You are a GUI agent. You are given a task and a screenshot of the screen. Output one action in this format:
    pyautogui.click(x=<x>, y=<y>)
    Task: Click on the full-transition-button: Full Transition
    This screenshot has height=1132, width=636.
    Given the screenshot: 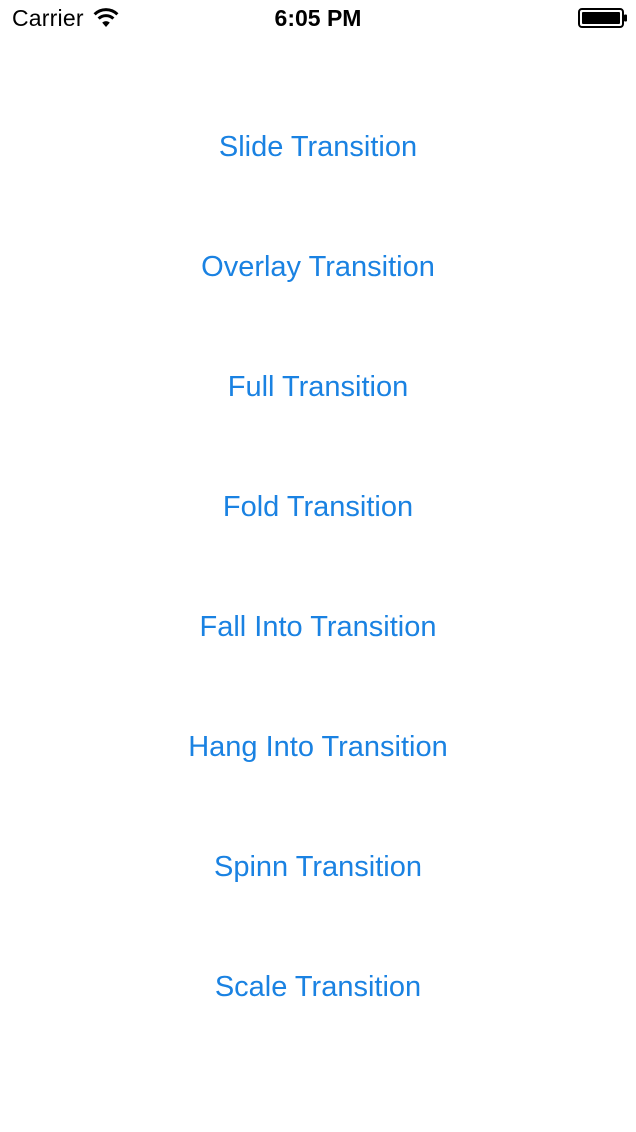 What is the action you would take?
    pyautogui.click(x=318, y=387)
    